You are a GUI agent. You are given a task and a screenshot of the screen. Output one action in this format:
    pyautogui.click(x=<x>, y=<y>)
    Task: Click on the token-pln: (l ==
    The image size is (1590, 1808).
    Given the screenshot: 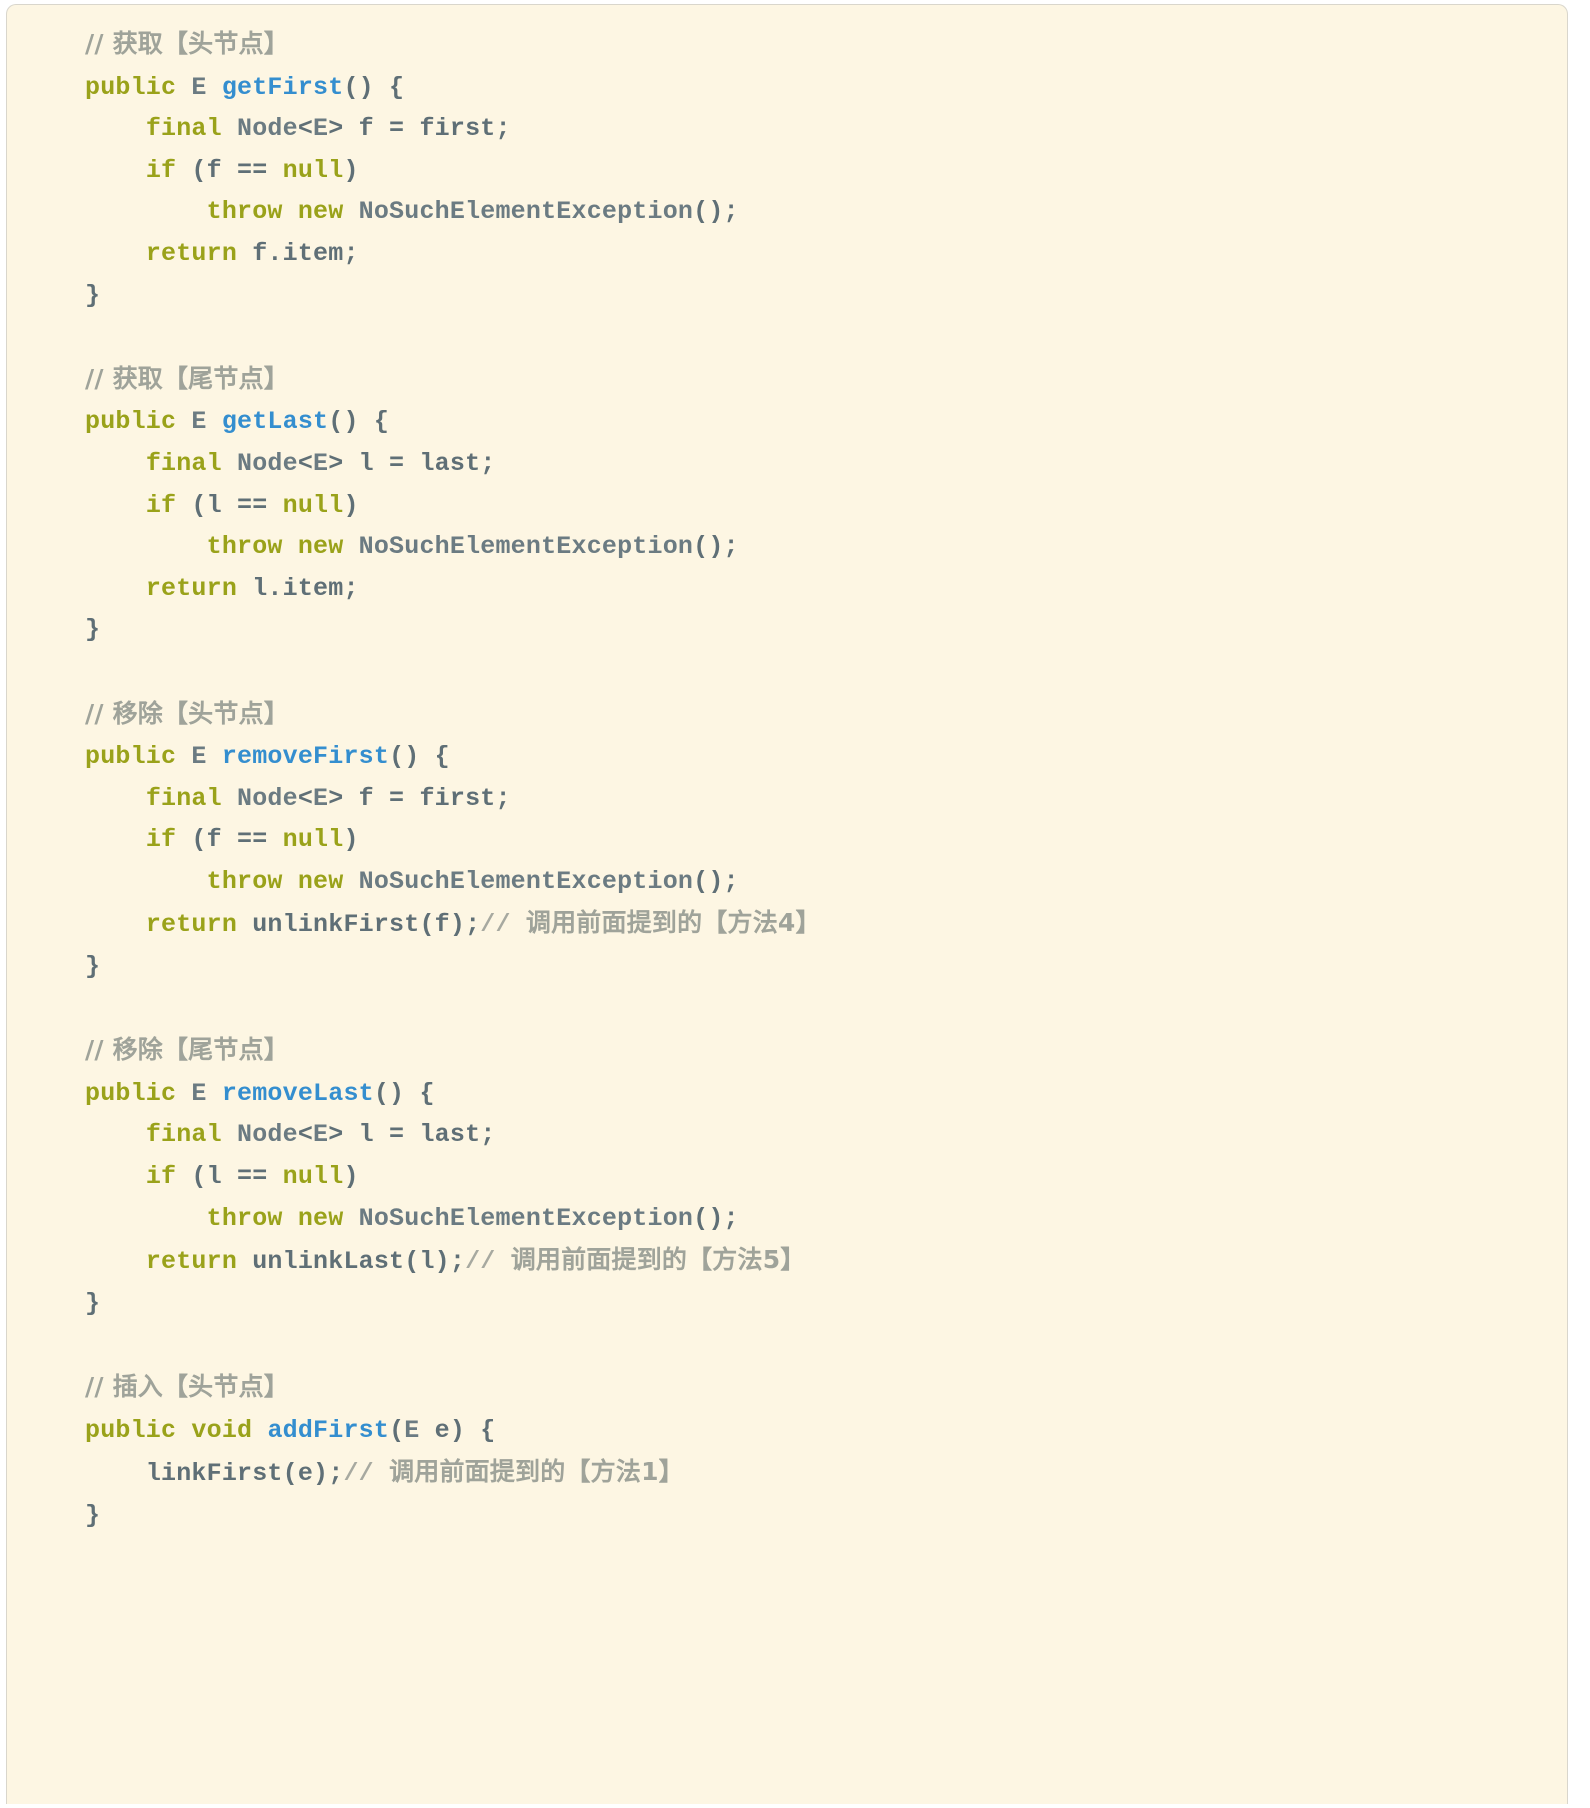 What is the action you would take?
    pyautogui.click(x=229, y=1177)
    